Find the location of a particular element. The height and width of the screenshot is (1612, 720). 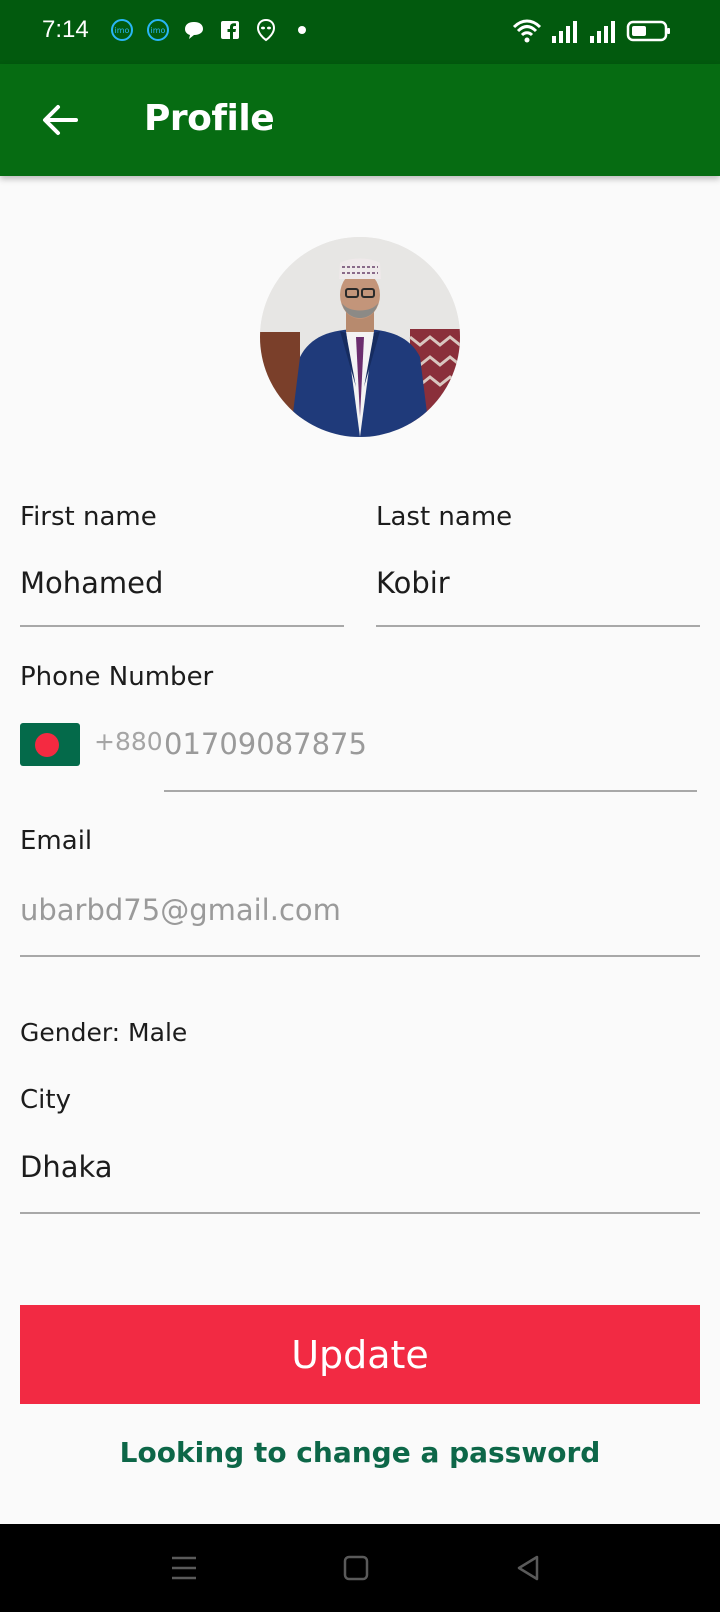

wifi-icon is located at coordinates (527, 31).